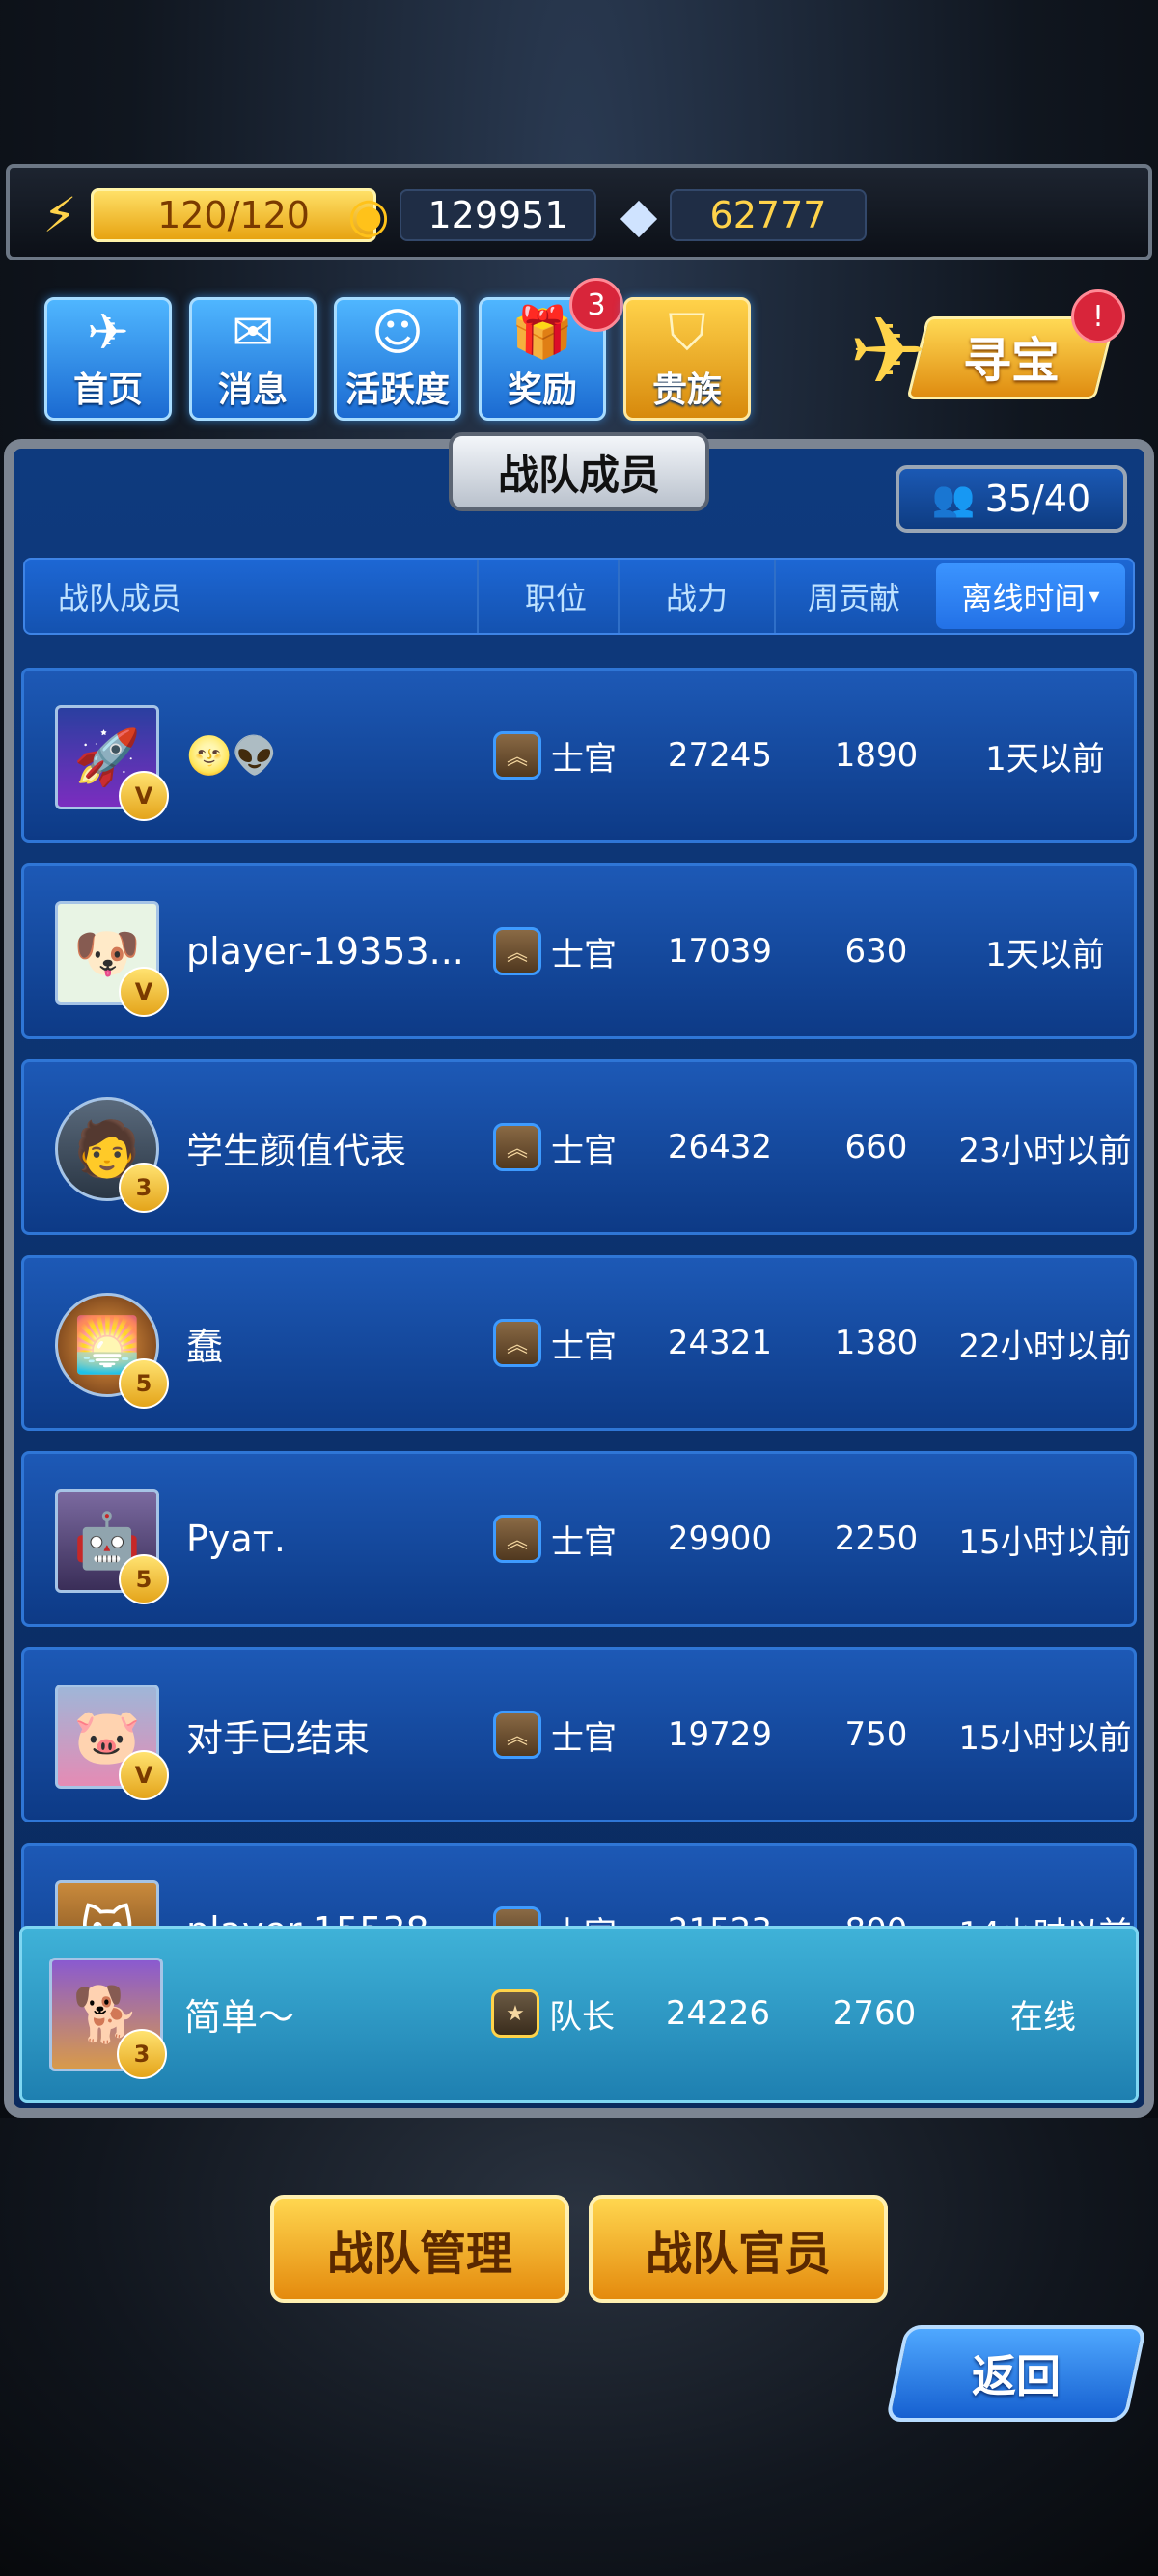 This screenshot has height=2576, width=1158. I want to click on gem-resource: ◆ 62777, so click(737, 215).